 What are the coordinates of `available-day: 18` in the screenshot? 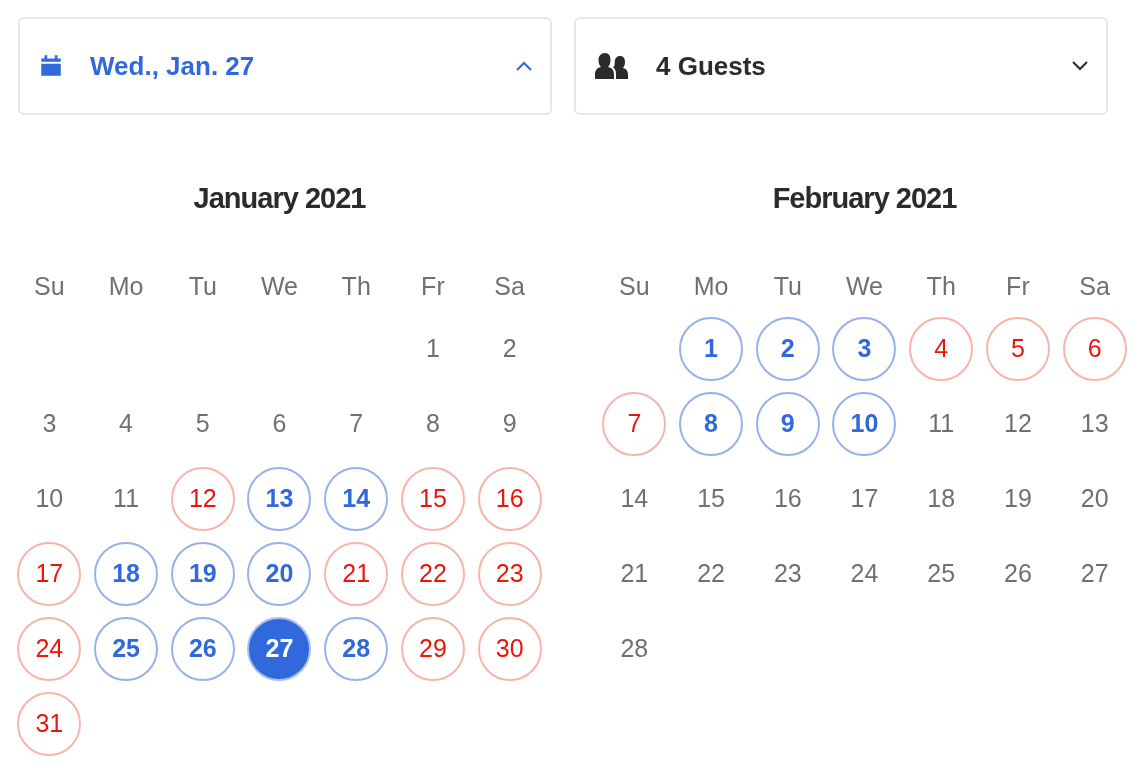 It's located at (126, 573).